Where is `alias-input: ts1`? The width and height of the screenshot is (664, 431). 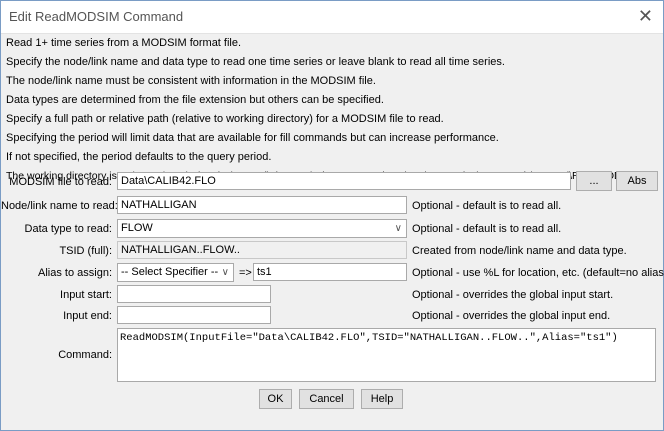 alias-input: ts1 is located at coordinates (330, 272).